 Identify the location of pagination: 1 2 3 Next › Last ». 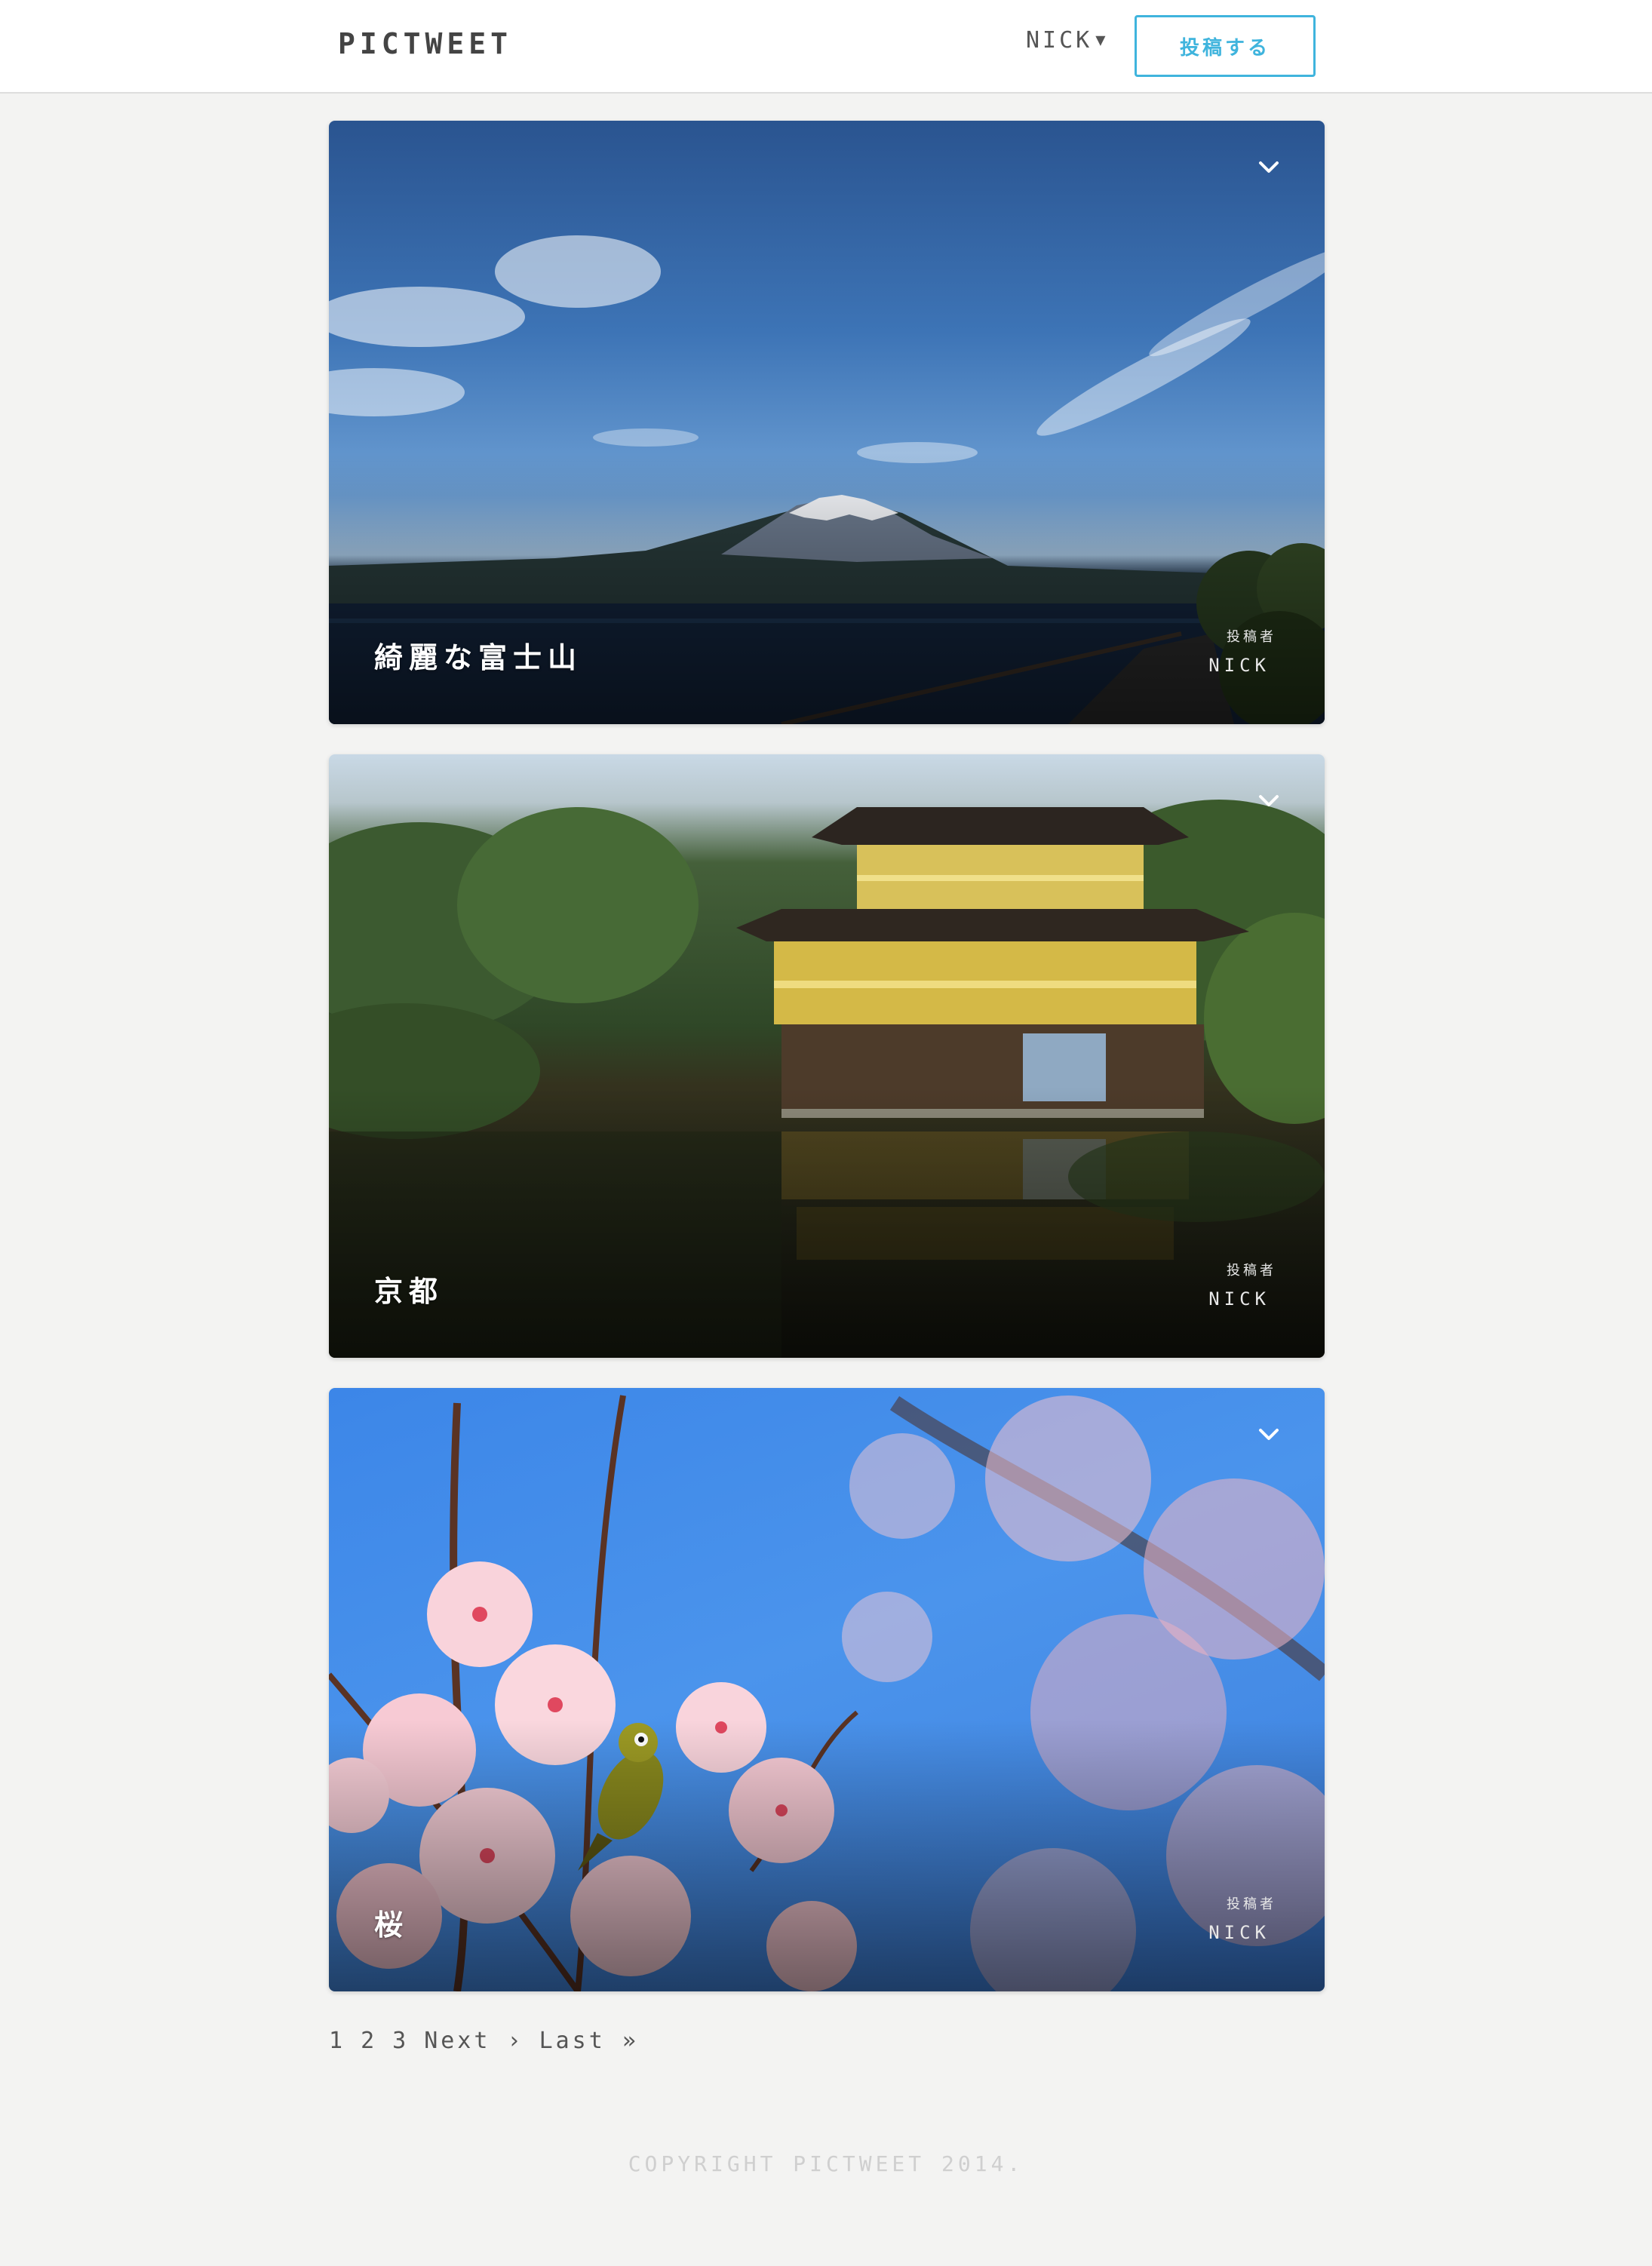
(484, 2041).